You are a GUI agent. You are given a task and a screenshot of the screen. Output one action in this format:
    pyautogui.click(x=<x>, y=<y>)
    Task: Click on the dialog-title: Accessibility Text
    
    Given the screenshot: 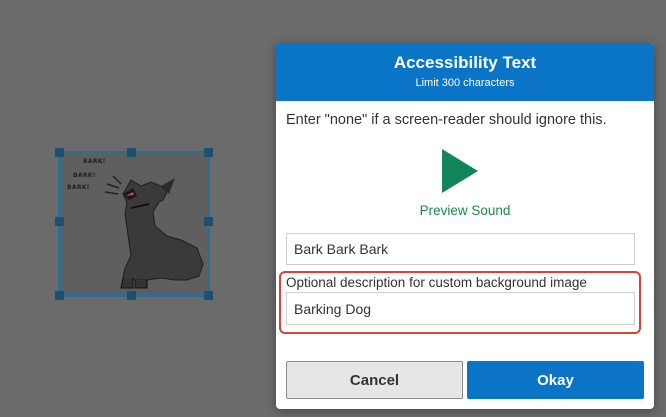 What is the action you would take?
    pyautogui.click(x=465, y=62)
    